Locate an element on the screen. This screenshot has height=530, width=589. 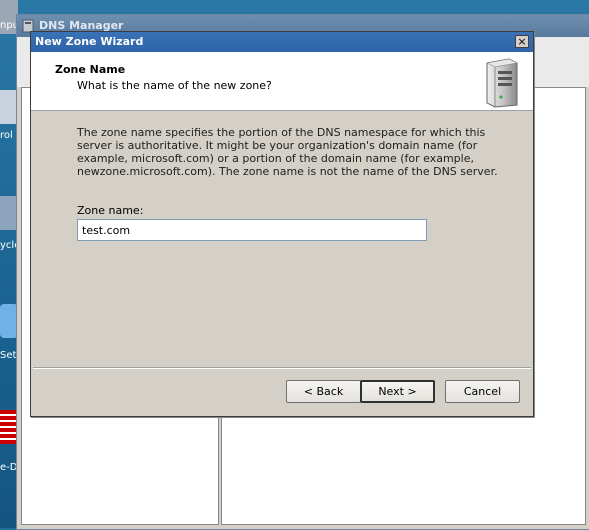
wizard-heading: Zone Name is located at coordinates (90, 69).